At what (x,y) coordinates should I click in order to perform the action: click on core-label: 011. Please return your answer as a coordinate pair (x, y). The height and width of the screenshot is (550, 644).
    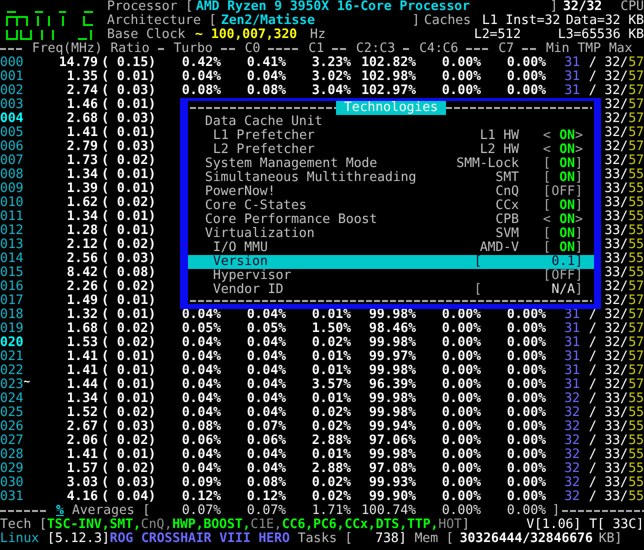
    Looking at the image, I should click on (12, 217).